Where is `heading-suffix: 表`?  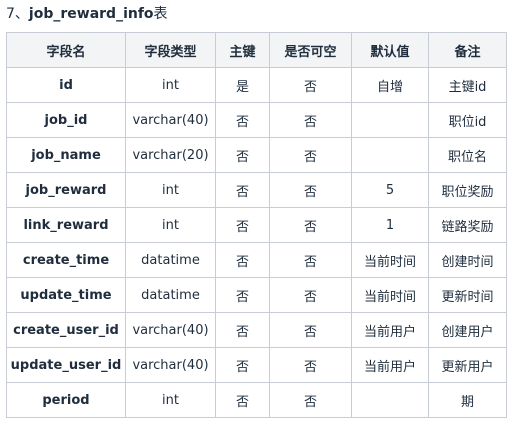
heading-suffix: 表 is located at coordinates (160, 14).